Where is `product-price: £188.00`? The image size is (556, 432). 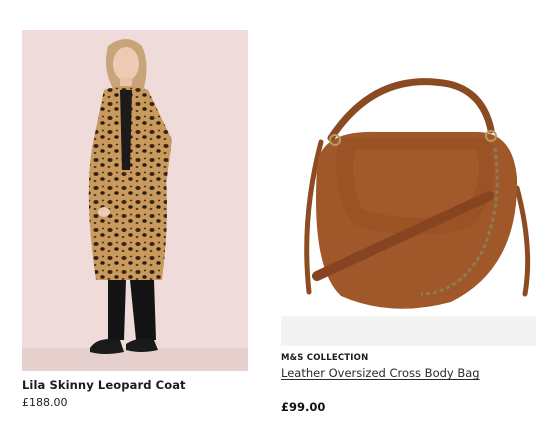
product-price: £188.00 is located at coordinates (45, 402).